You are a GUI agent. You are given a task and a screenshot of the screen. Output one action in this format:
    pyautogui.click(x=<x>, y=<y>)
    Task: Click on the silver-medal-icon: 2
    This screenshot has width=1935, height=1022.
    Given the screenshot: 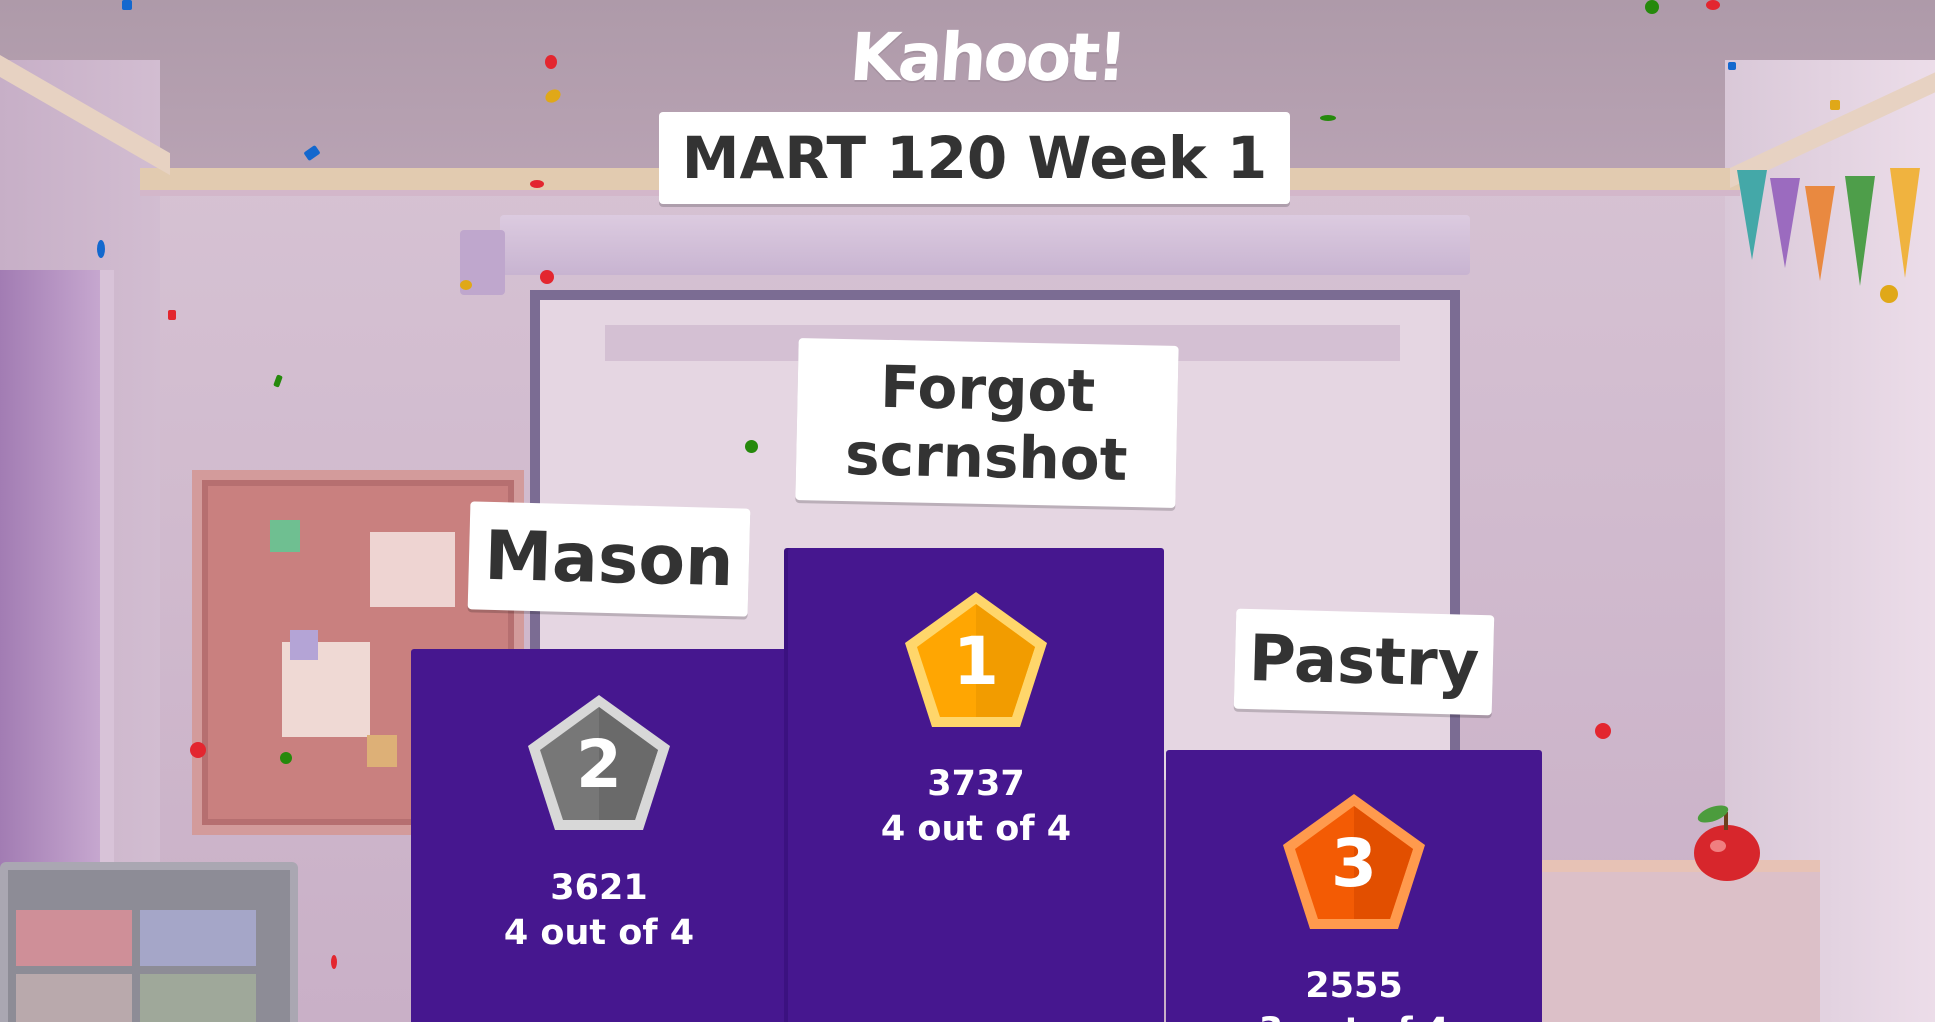 What is the action you would take?
    pyautogui.click(x=599, y=764)
    